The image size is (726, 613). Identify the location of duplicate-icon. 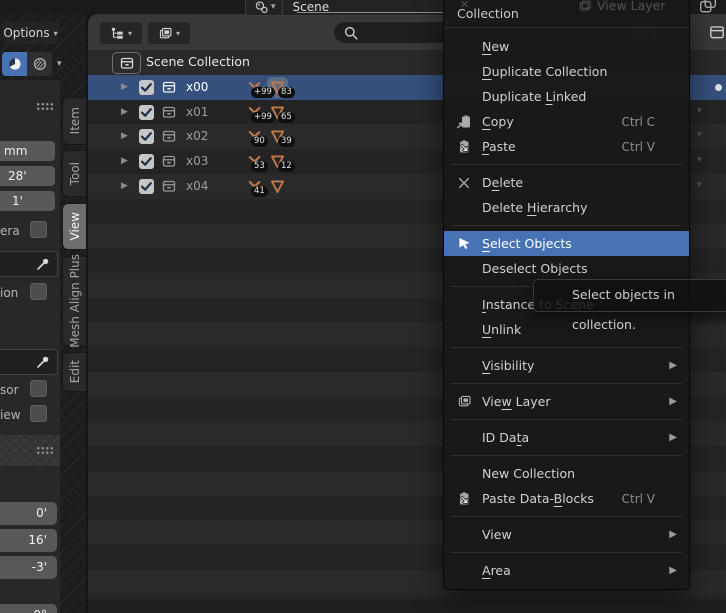
(708, 7).